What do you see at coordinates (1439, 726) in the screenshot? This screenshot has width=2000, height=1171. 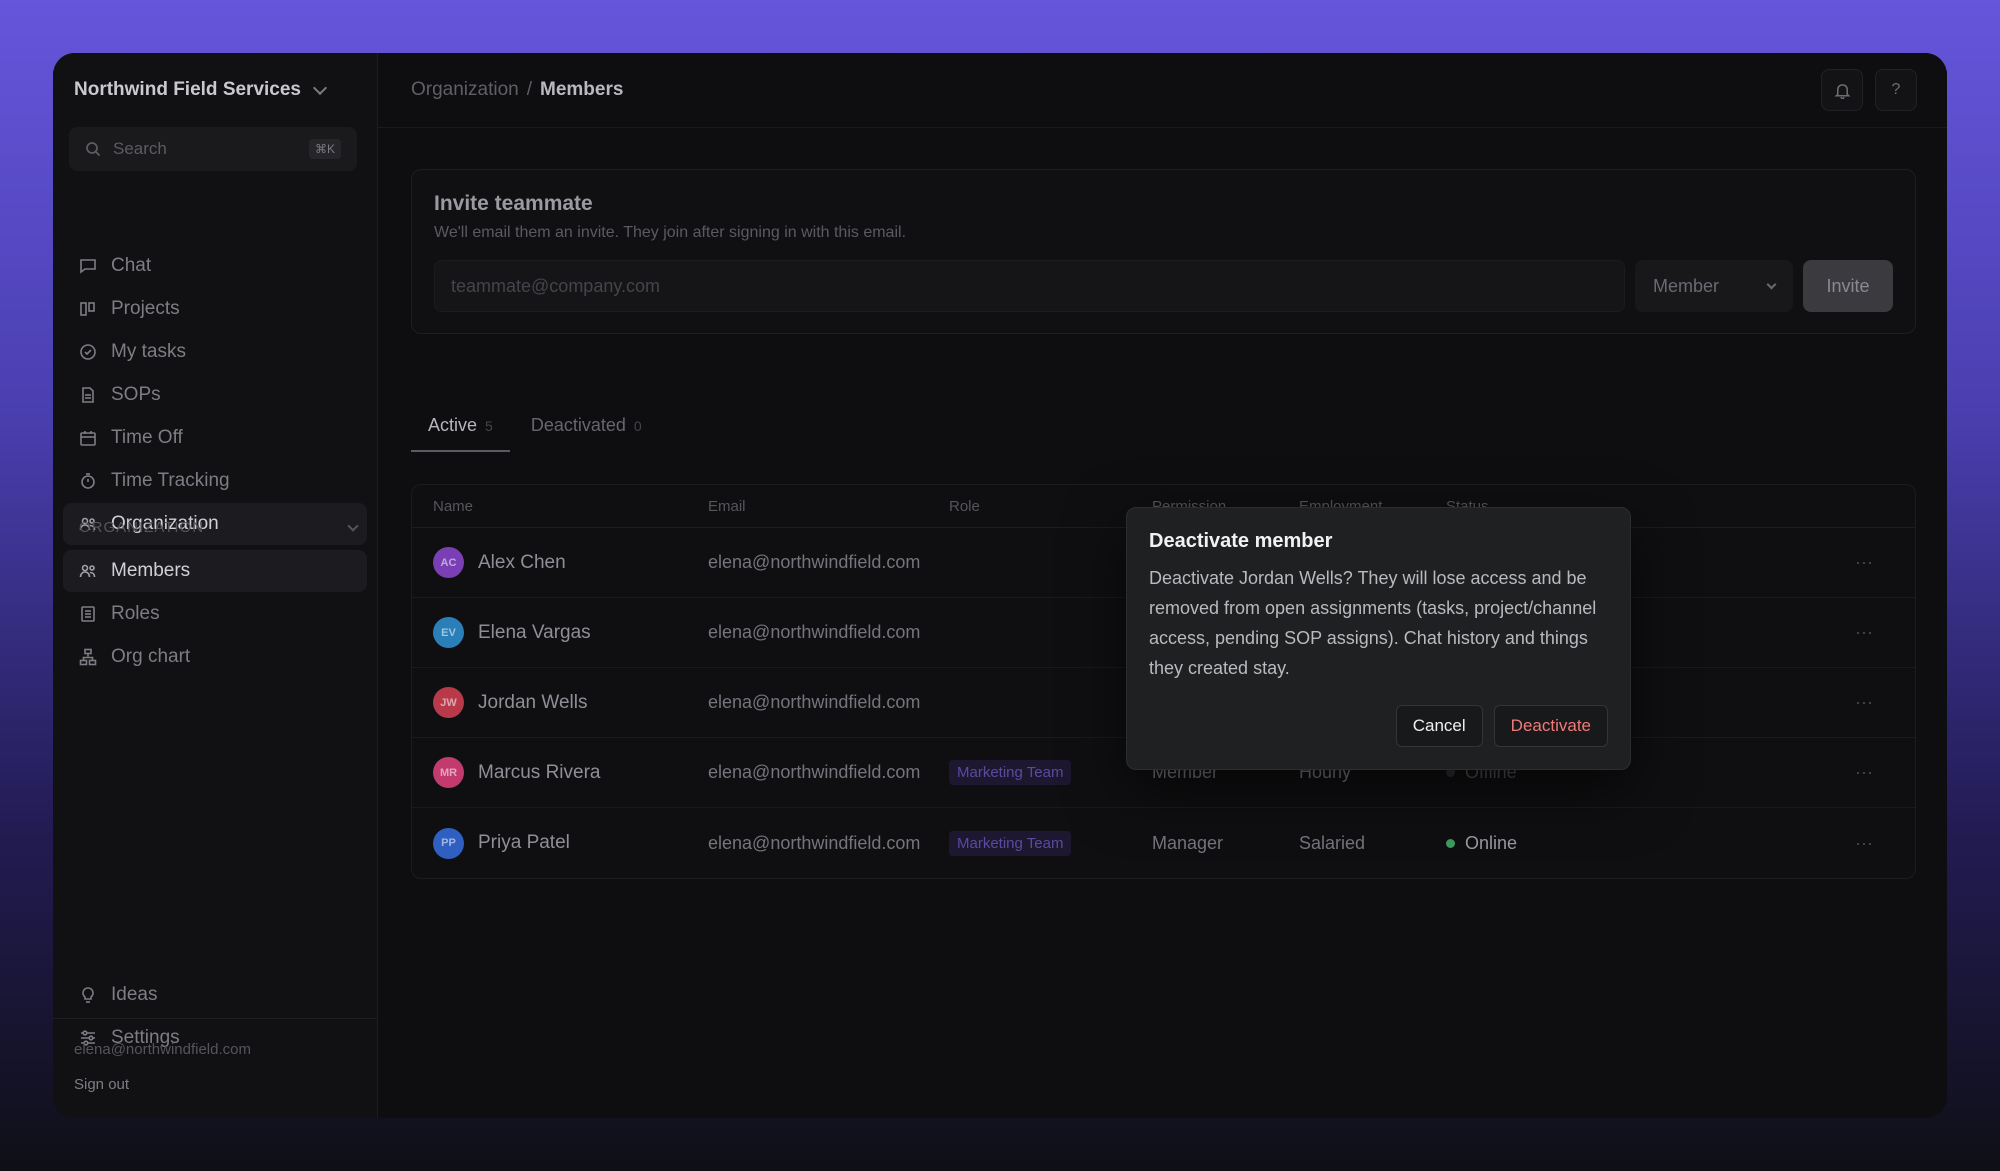 I see `cancel-button: Cancel` at bounding box center [1439, 726].